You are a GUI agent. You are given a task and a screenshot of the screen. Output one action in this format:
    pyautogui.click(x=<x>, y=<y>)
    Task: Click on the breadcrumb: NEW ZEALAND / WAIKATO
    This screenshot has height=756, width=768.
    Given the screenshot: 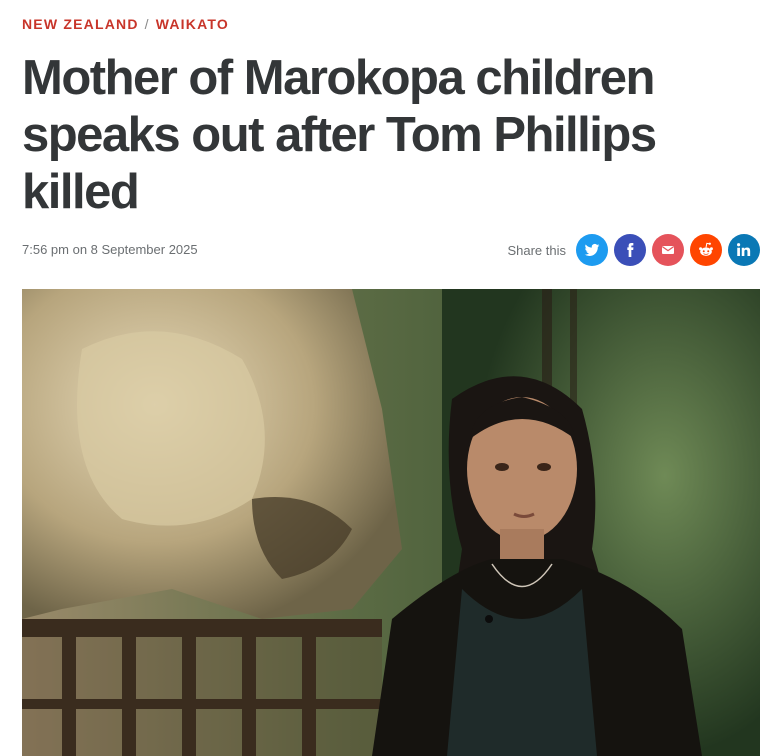 What is the action you would take?
    pyautogui.click(x=125, y=24)
    